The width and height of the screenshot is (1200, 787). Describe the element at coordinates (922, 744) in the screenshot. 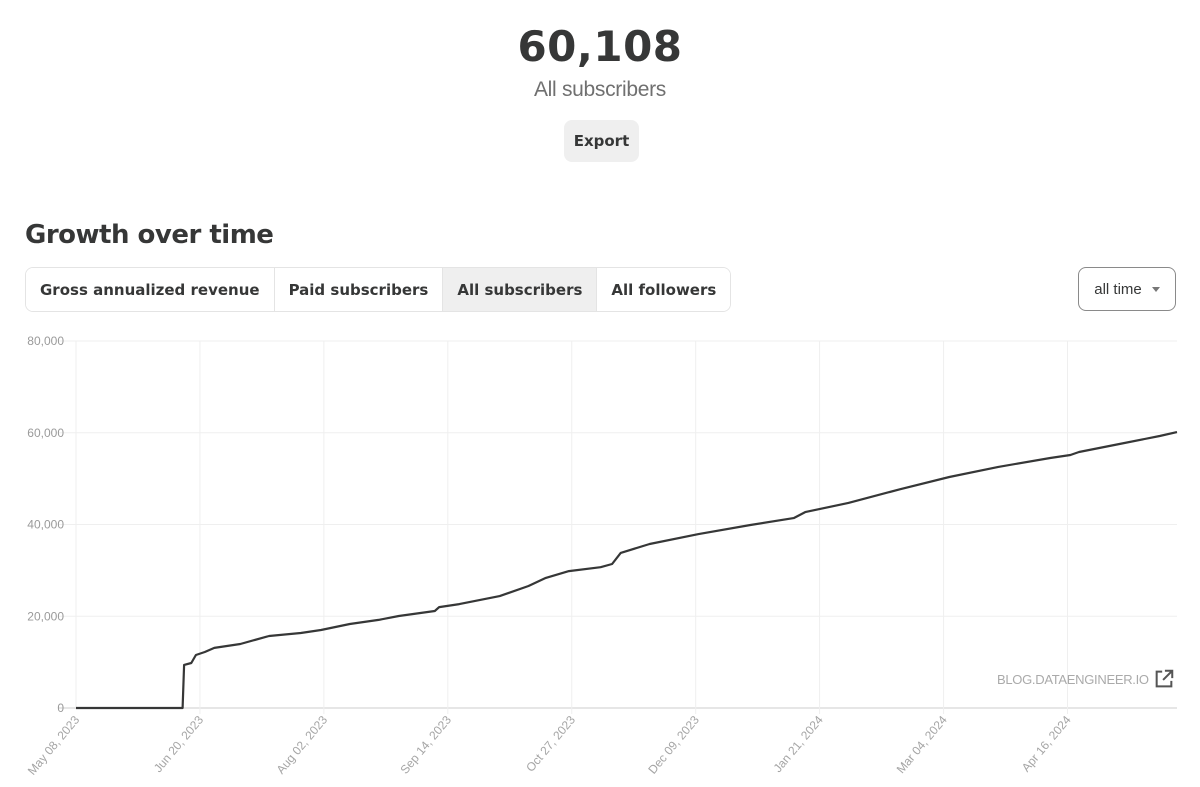

I see `x-tick-label: Mar 04, 2024` at that location.